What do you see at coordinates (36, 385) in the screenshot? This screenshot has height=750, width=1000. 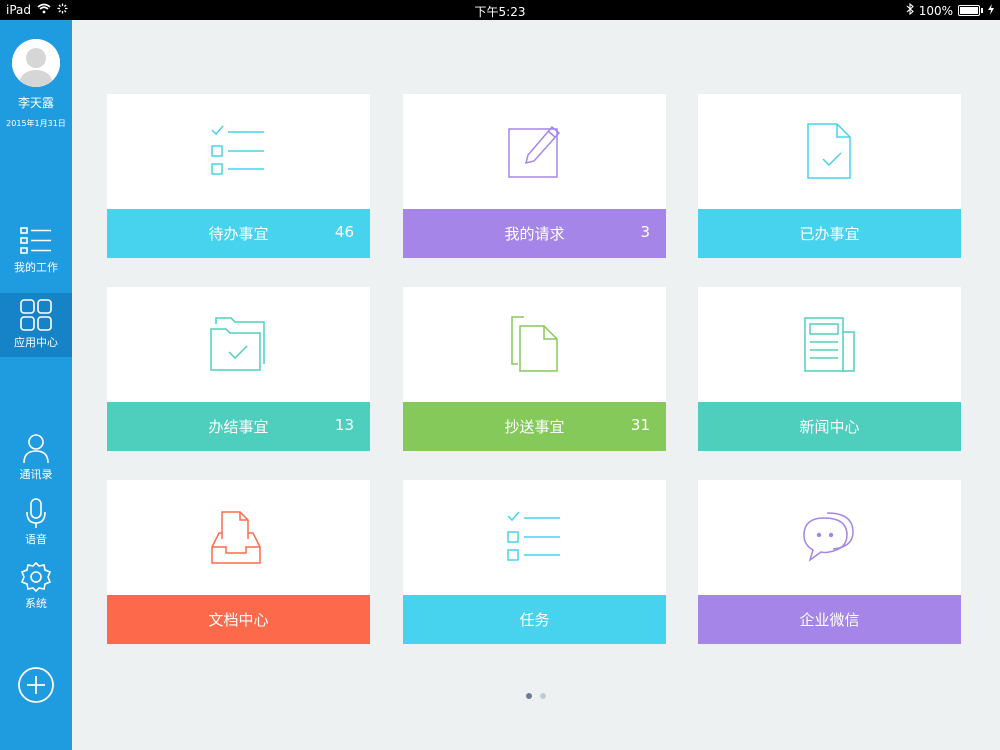 I see `sidebar: 李天露 2015年1月31日 我的工作 应用中心 通讯录 语音 系统` at bounding box center [36, 385].